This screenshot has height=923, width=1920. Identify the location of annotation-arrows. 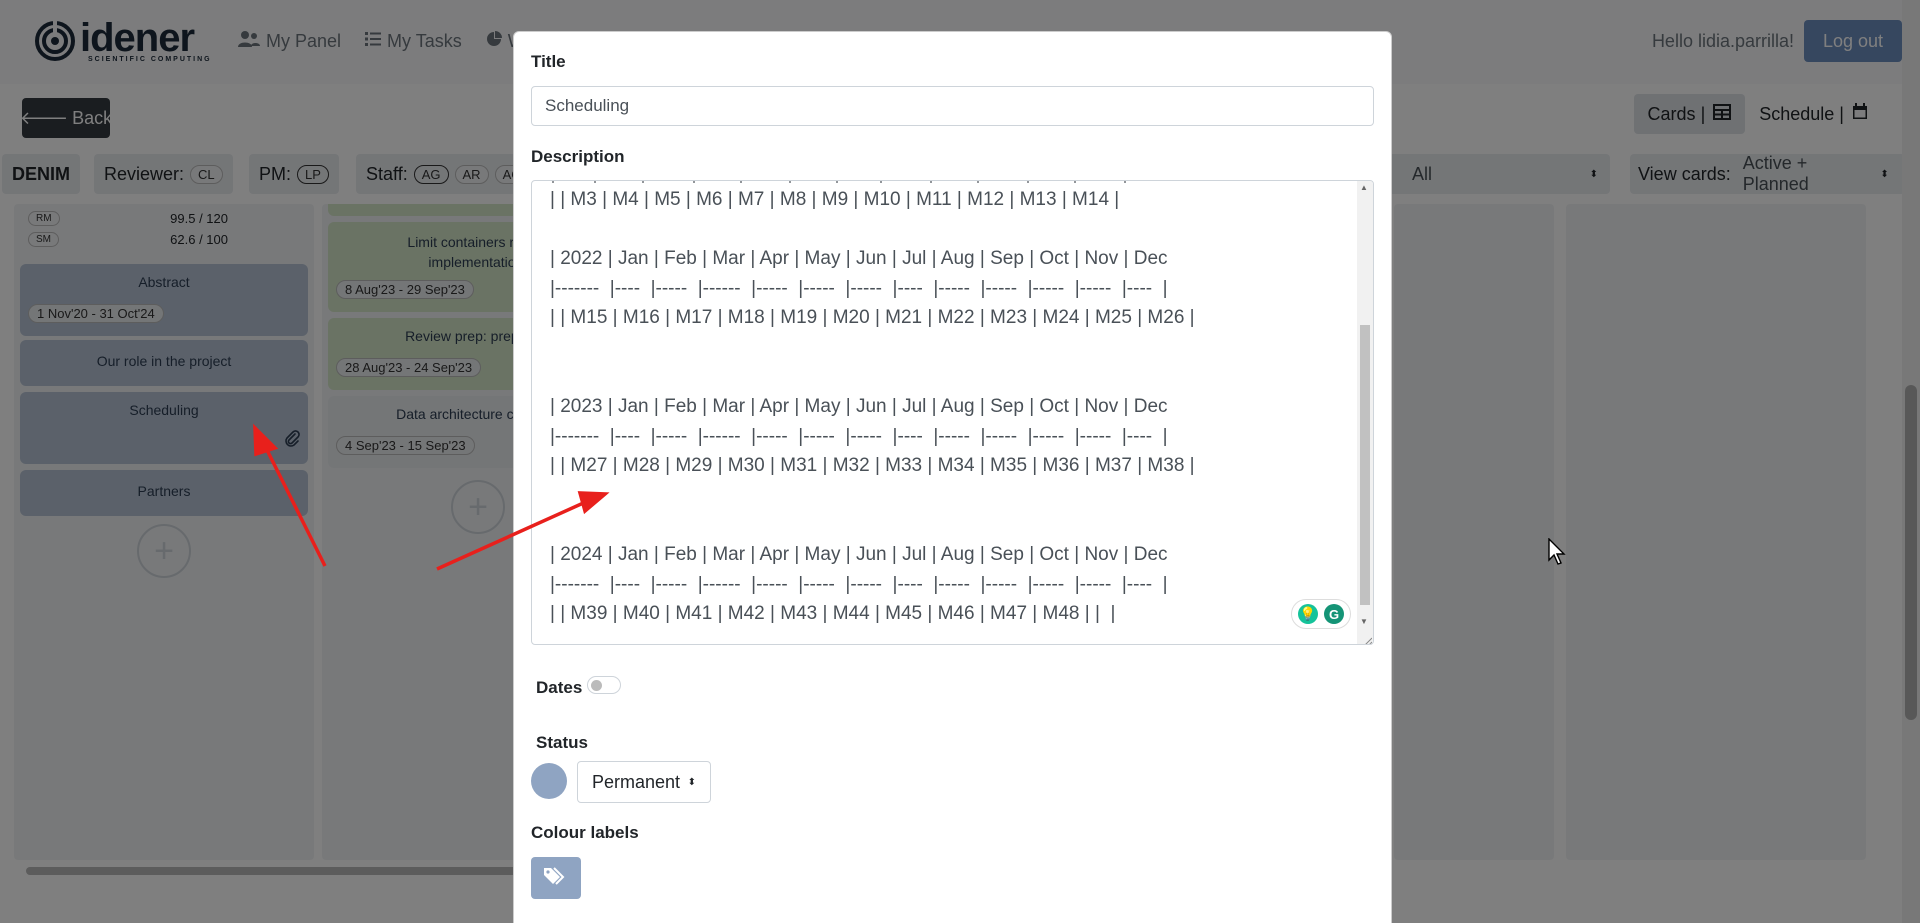
(431, 497).